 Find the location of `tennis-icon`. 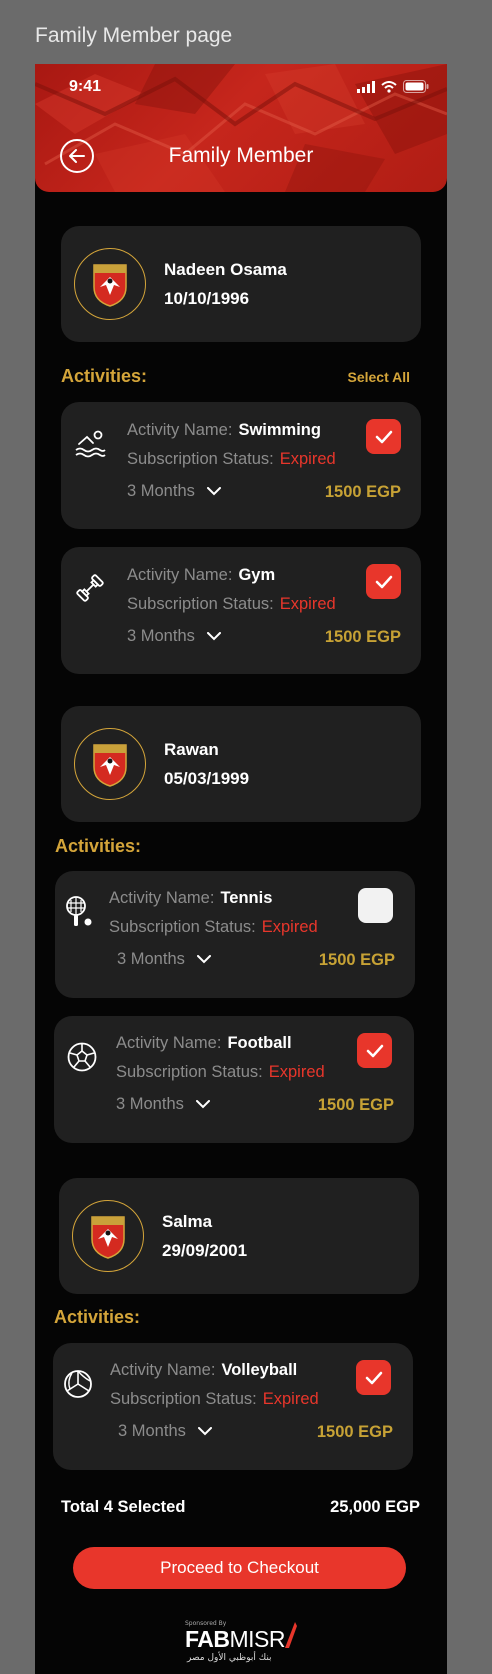

tennis-icon is located at coordinates (79, 911).